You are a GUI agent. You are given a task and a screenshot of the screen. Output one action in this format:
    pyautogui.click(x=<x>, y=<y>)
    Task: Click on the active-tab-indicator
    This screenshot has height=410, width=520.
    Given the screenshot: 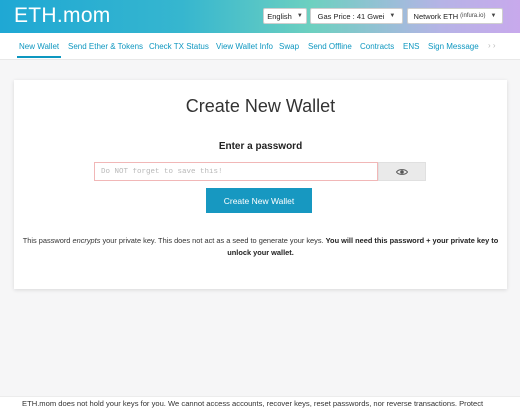 What is the action you would take?
    pyautogui.click(x=39, y=57)
    